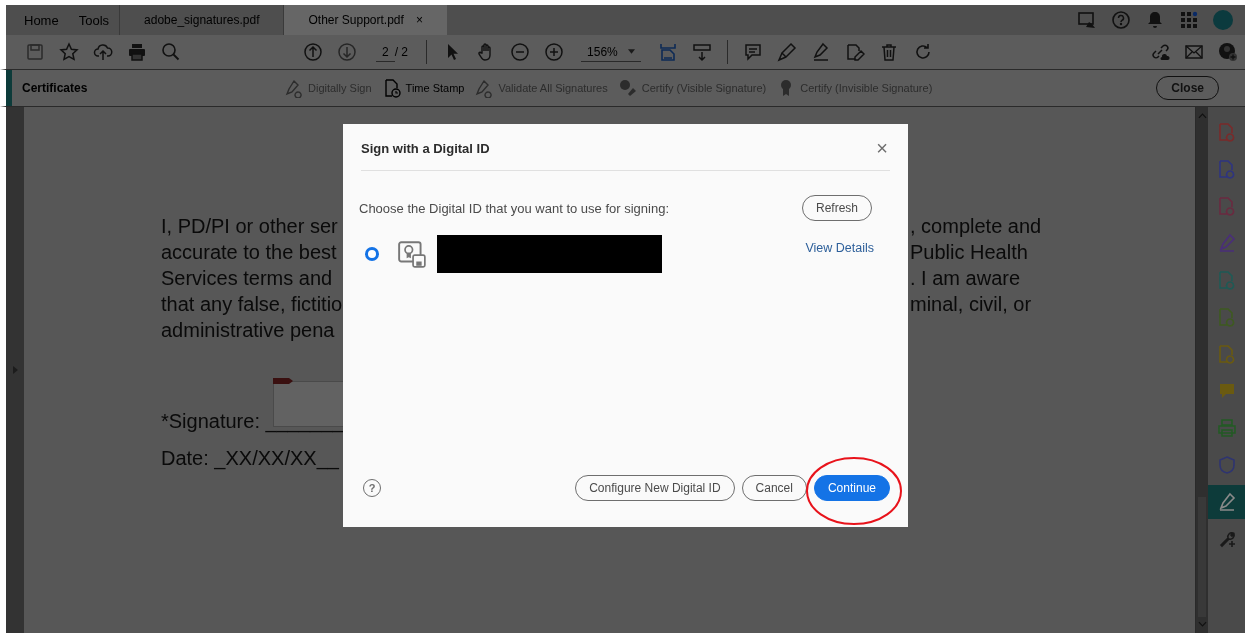 The width and height of the screenshot is (1259, 633). What do you see at coordinates (554, 52) in the screenshot?
I see `zoom-in-icon` at bounding box center [554, 52].